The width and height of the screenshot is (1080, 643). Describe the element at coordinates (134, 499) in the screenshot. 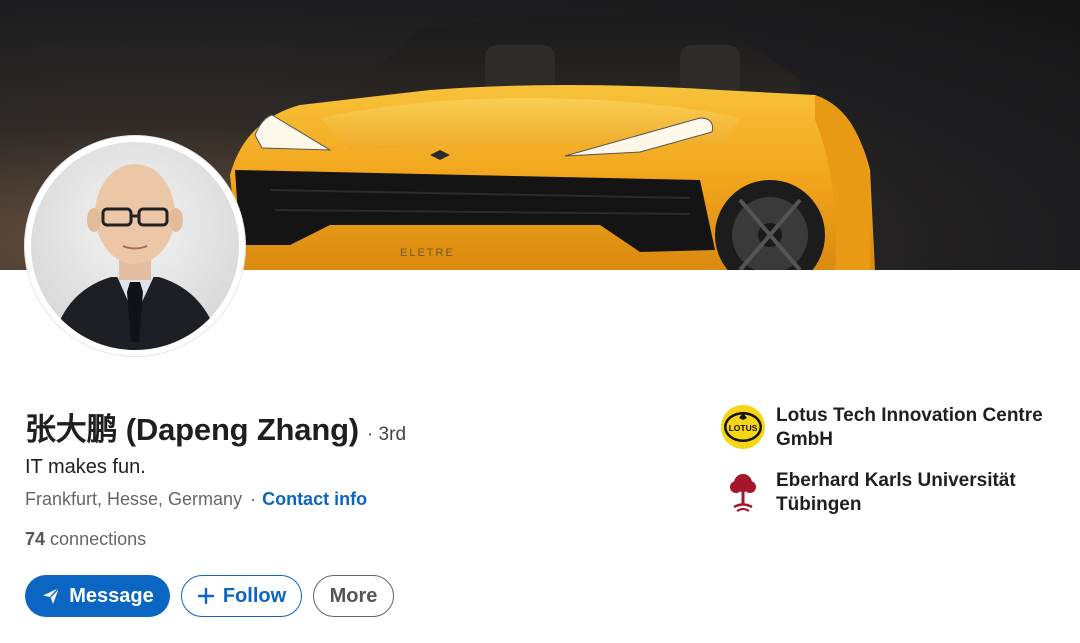

I see `profile-location: Frankfurt, Hesse, Germany` at that location.